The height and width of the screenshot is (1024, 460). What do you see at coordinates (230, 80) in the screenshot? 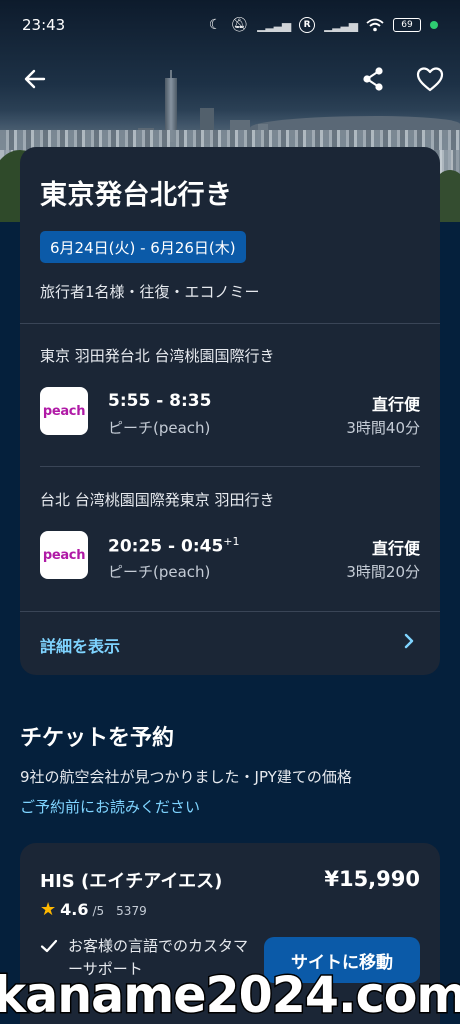
I see `top-nav` at bounding box center [230, 80].